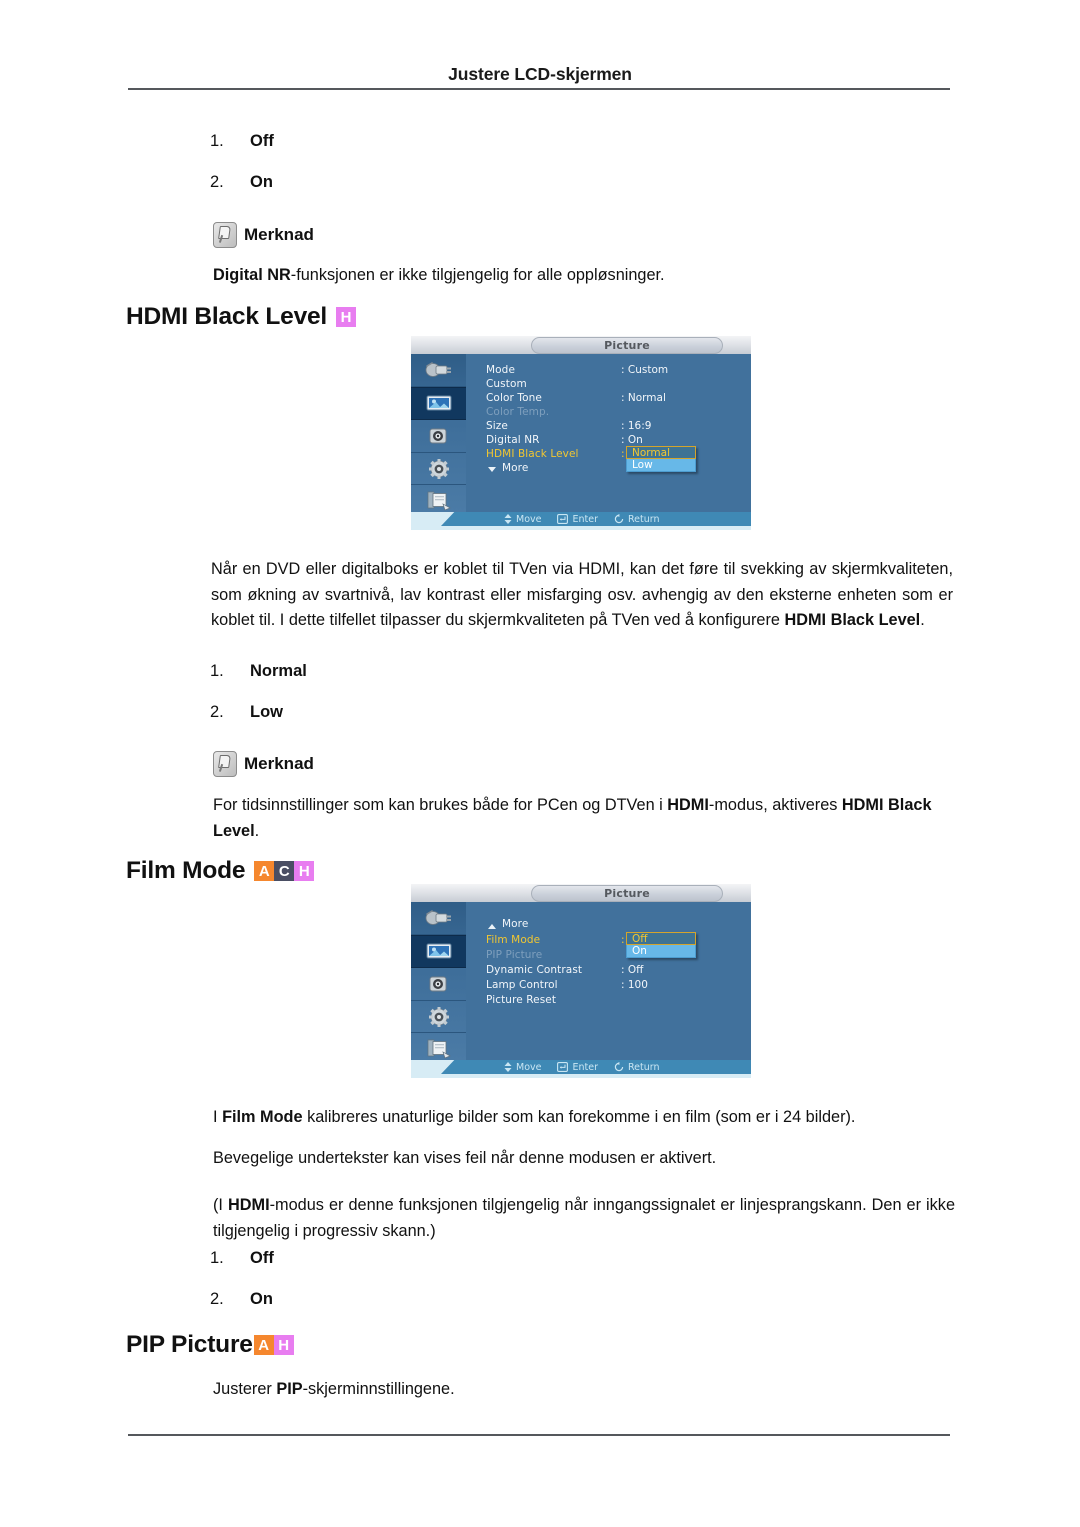  I want to click on osd-dropdown-hdmi-black-level: Normal Low, so click(661, 459).